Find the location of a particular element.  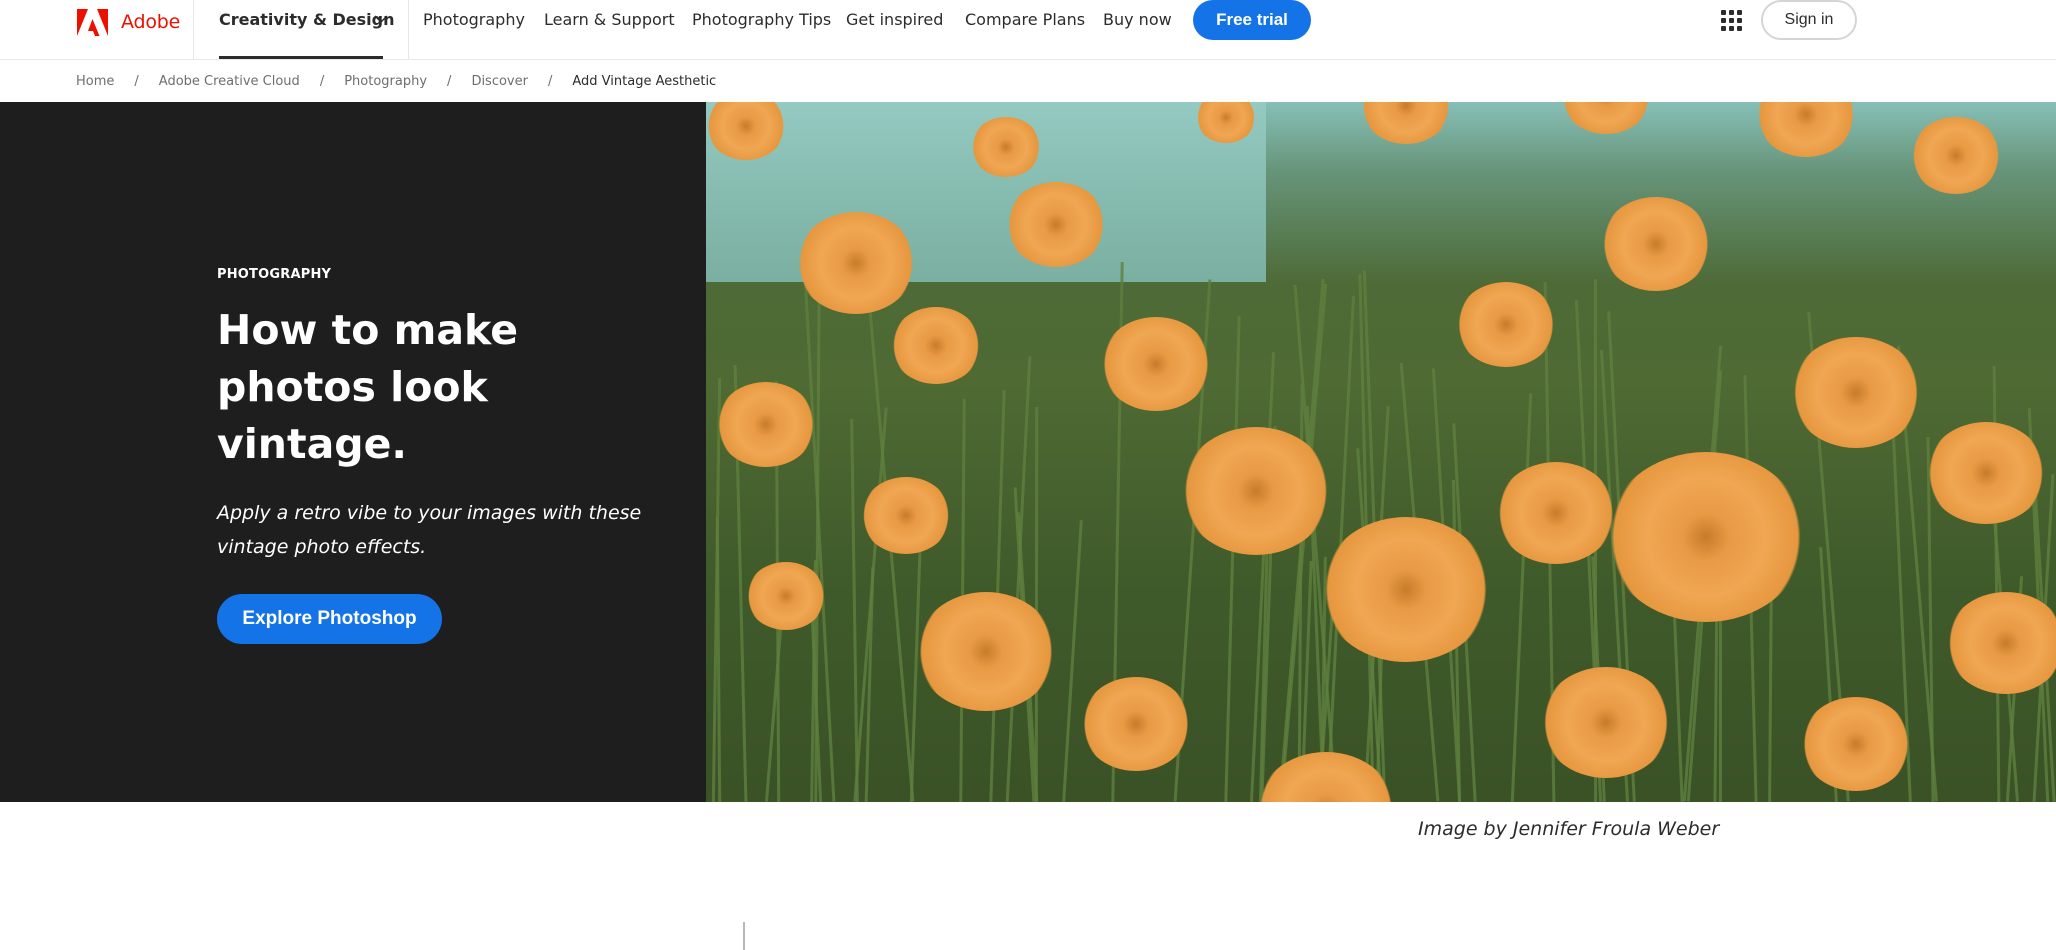

nav-link-learn-support: Learn & Support is located at coordinates (609, 19).